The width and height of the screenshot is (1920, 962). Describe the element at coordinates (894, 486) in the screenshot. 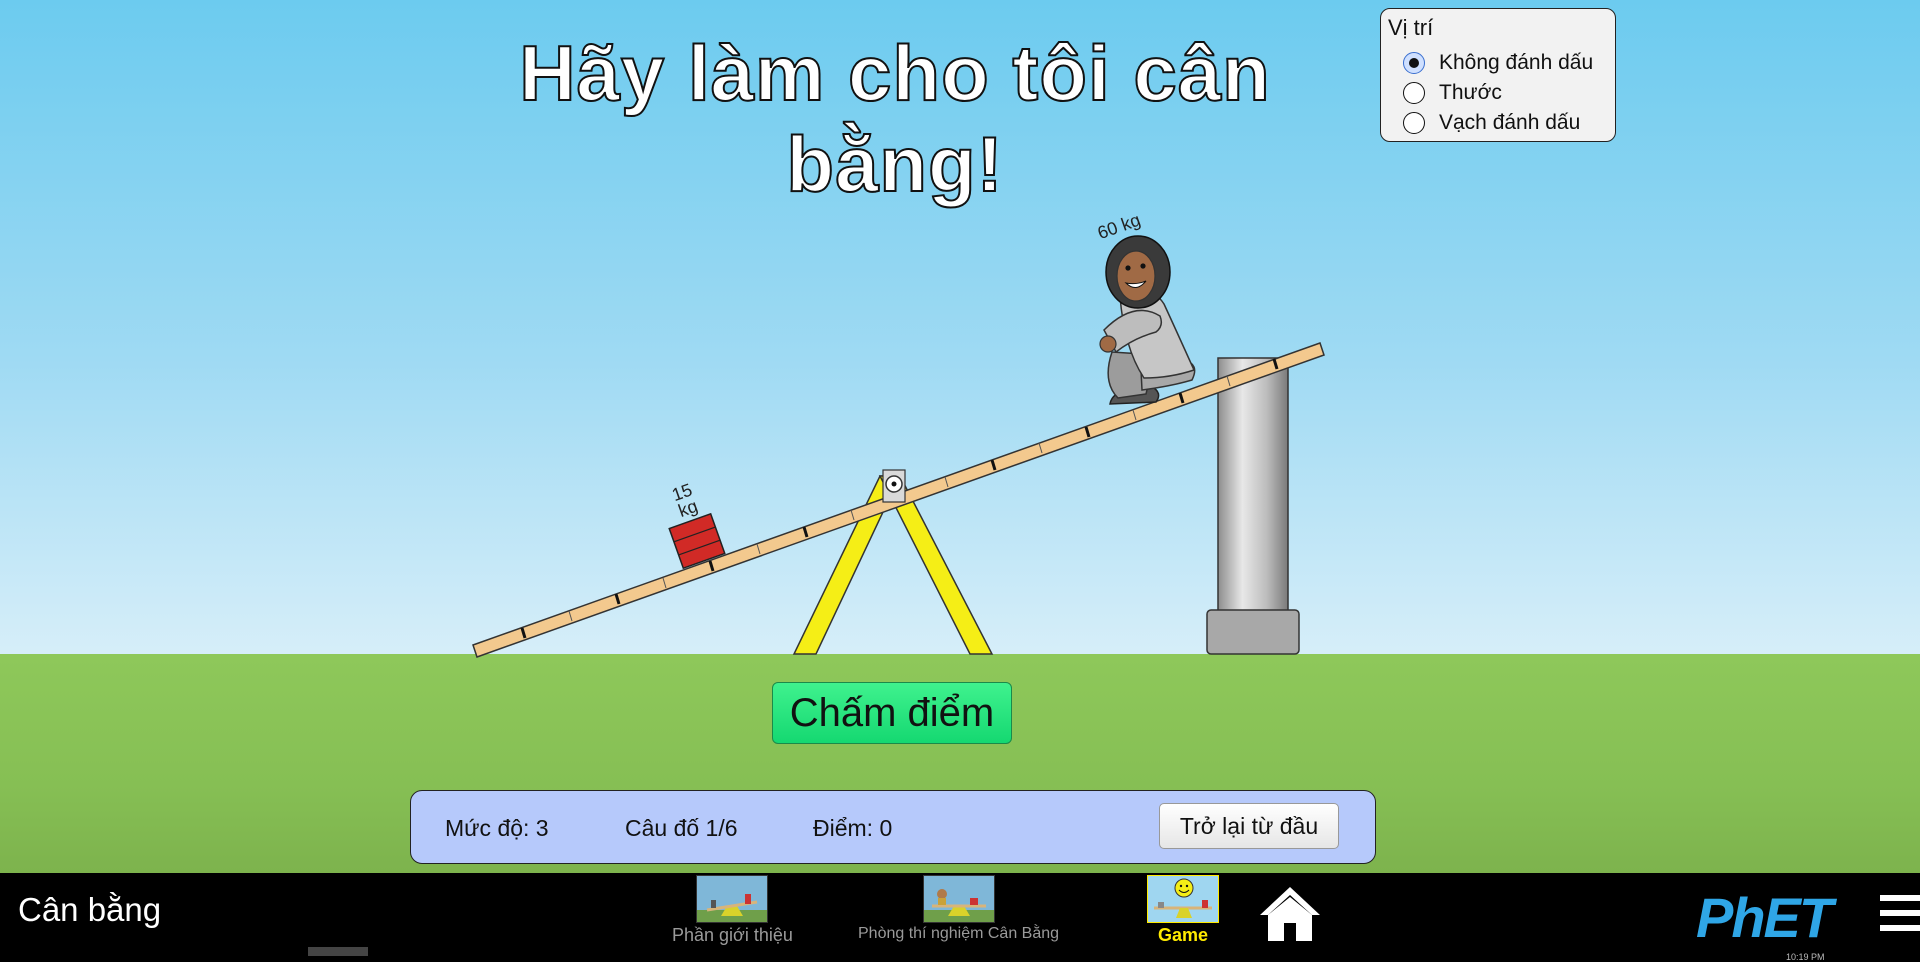

I see `pivot-pin` at that location.